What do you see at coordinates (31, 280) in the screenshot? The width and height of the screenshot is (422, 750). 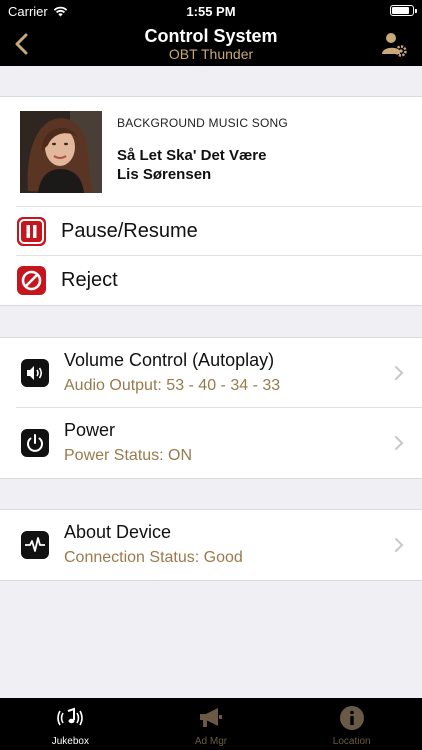 I see `prohibited-icon` at bounding box center [31, 280].